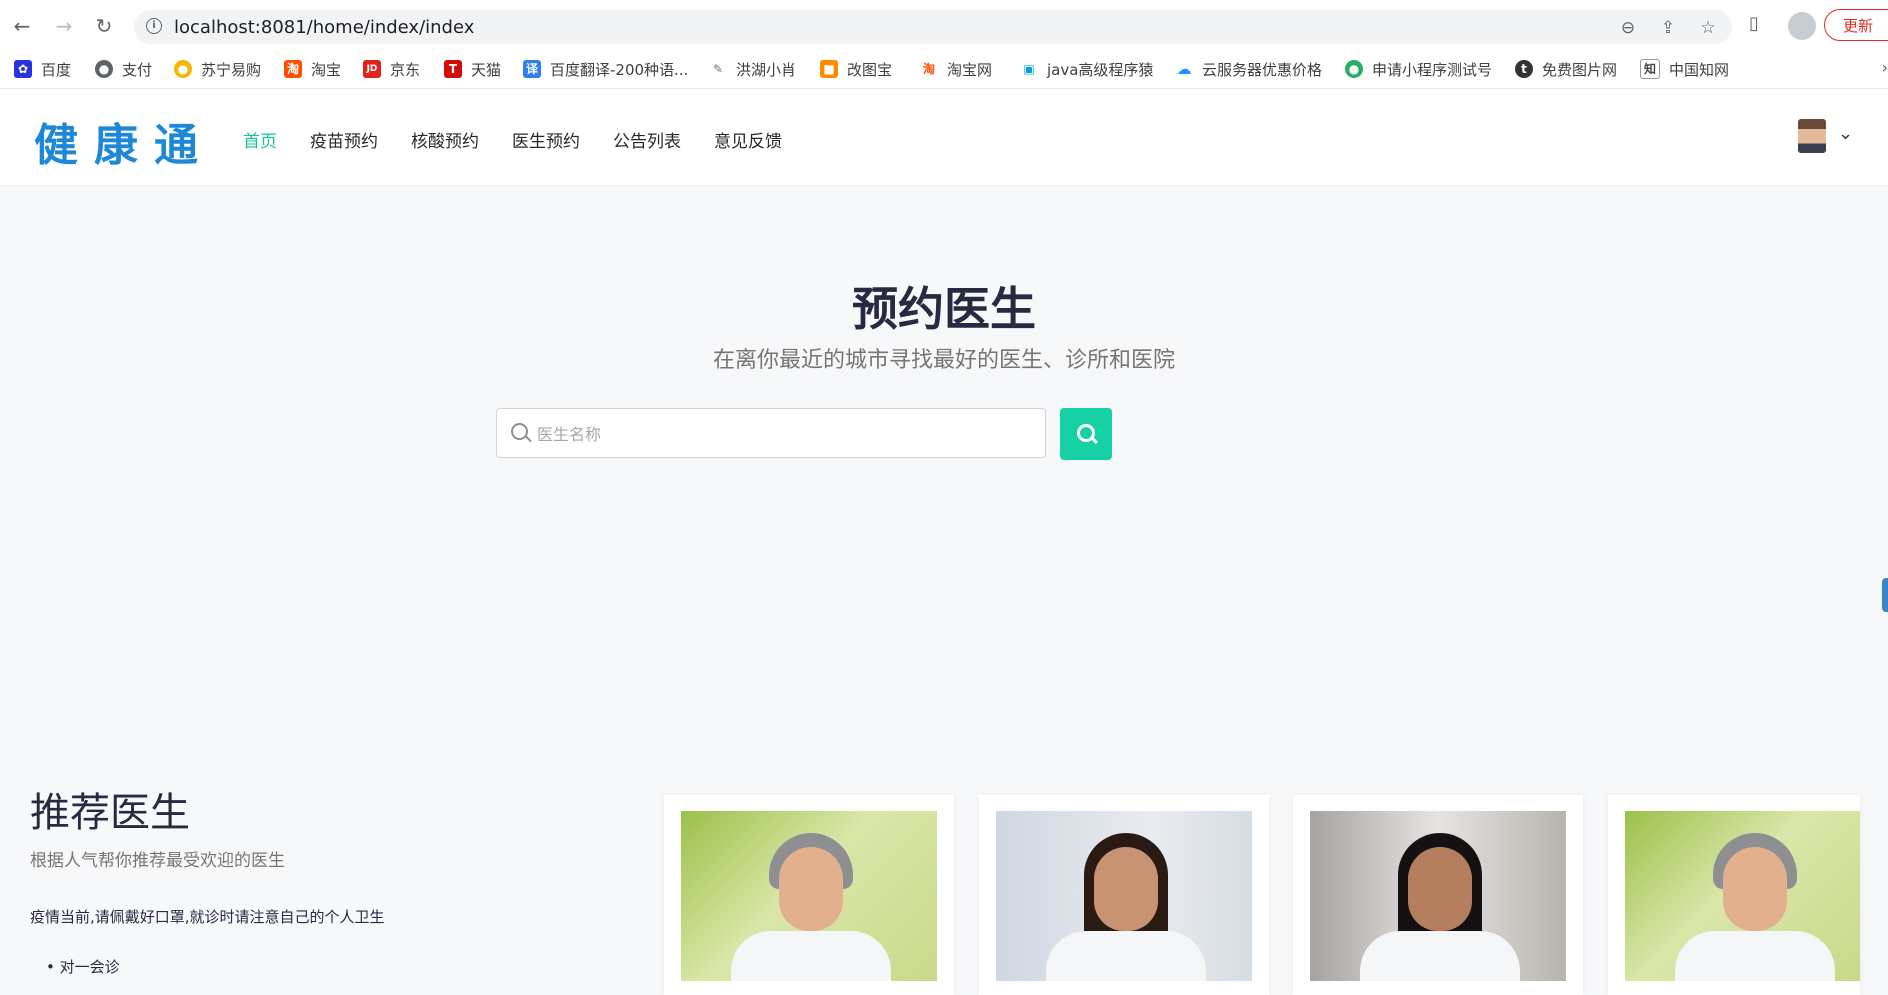 This screenshot has height=995, width=1888. What do you see at coordinates (829, 69) in the screenshot?
I see `gaitubao-icon: ■` at bounding box center [829, 69].